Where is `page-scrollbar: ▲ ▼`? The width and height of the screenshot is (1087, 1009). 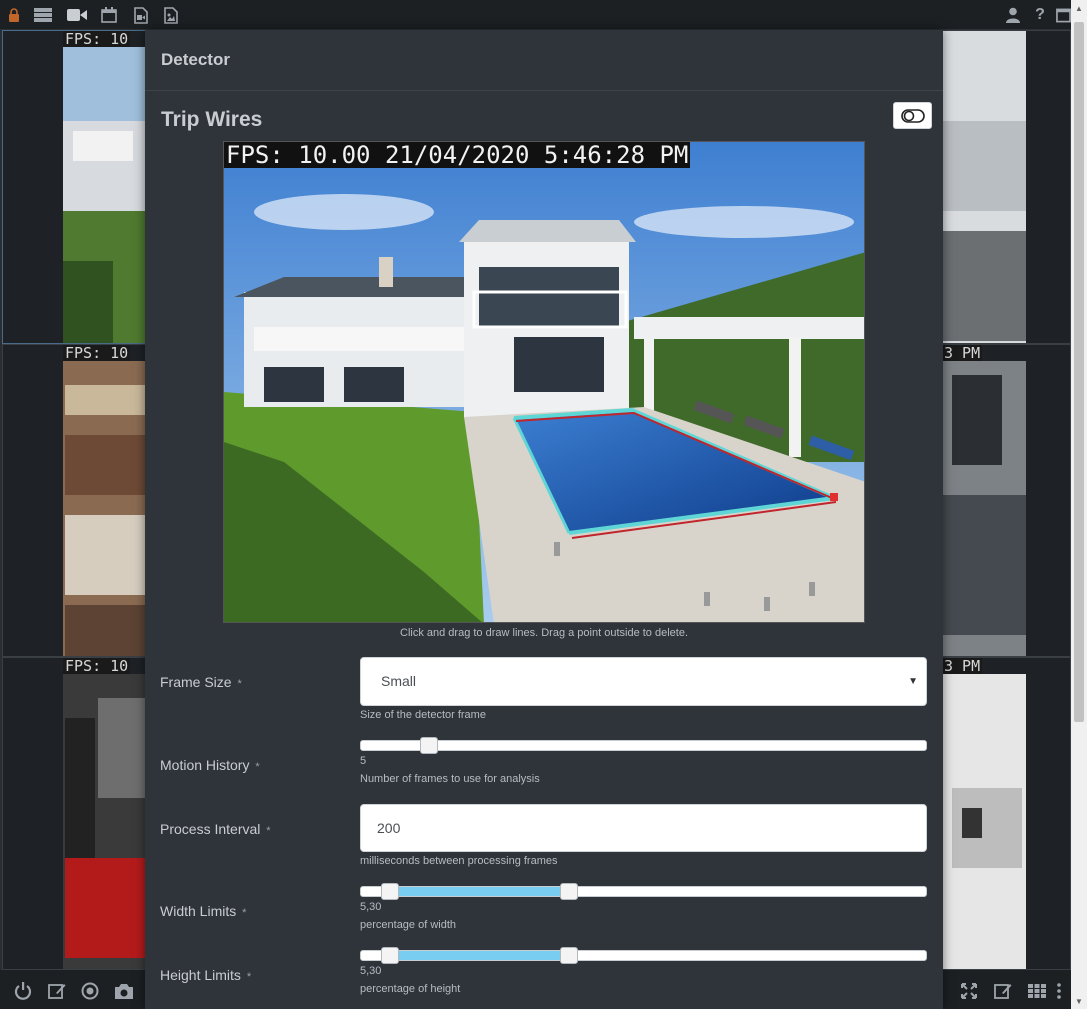 page-scrollbar: ▲ ▼ is located at coordinates (1079, 504).